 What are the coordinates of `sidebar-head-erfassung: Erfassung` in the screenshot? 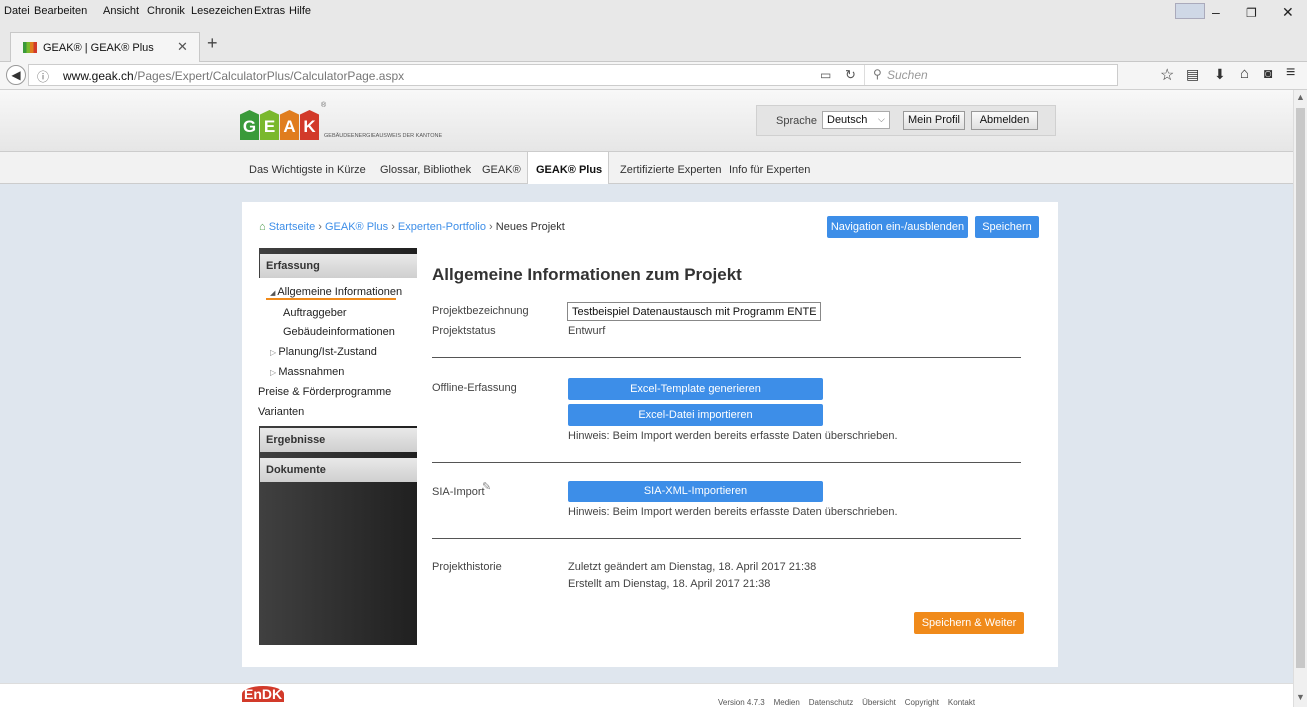 It's located at (338, 266).